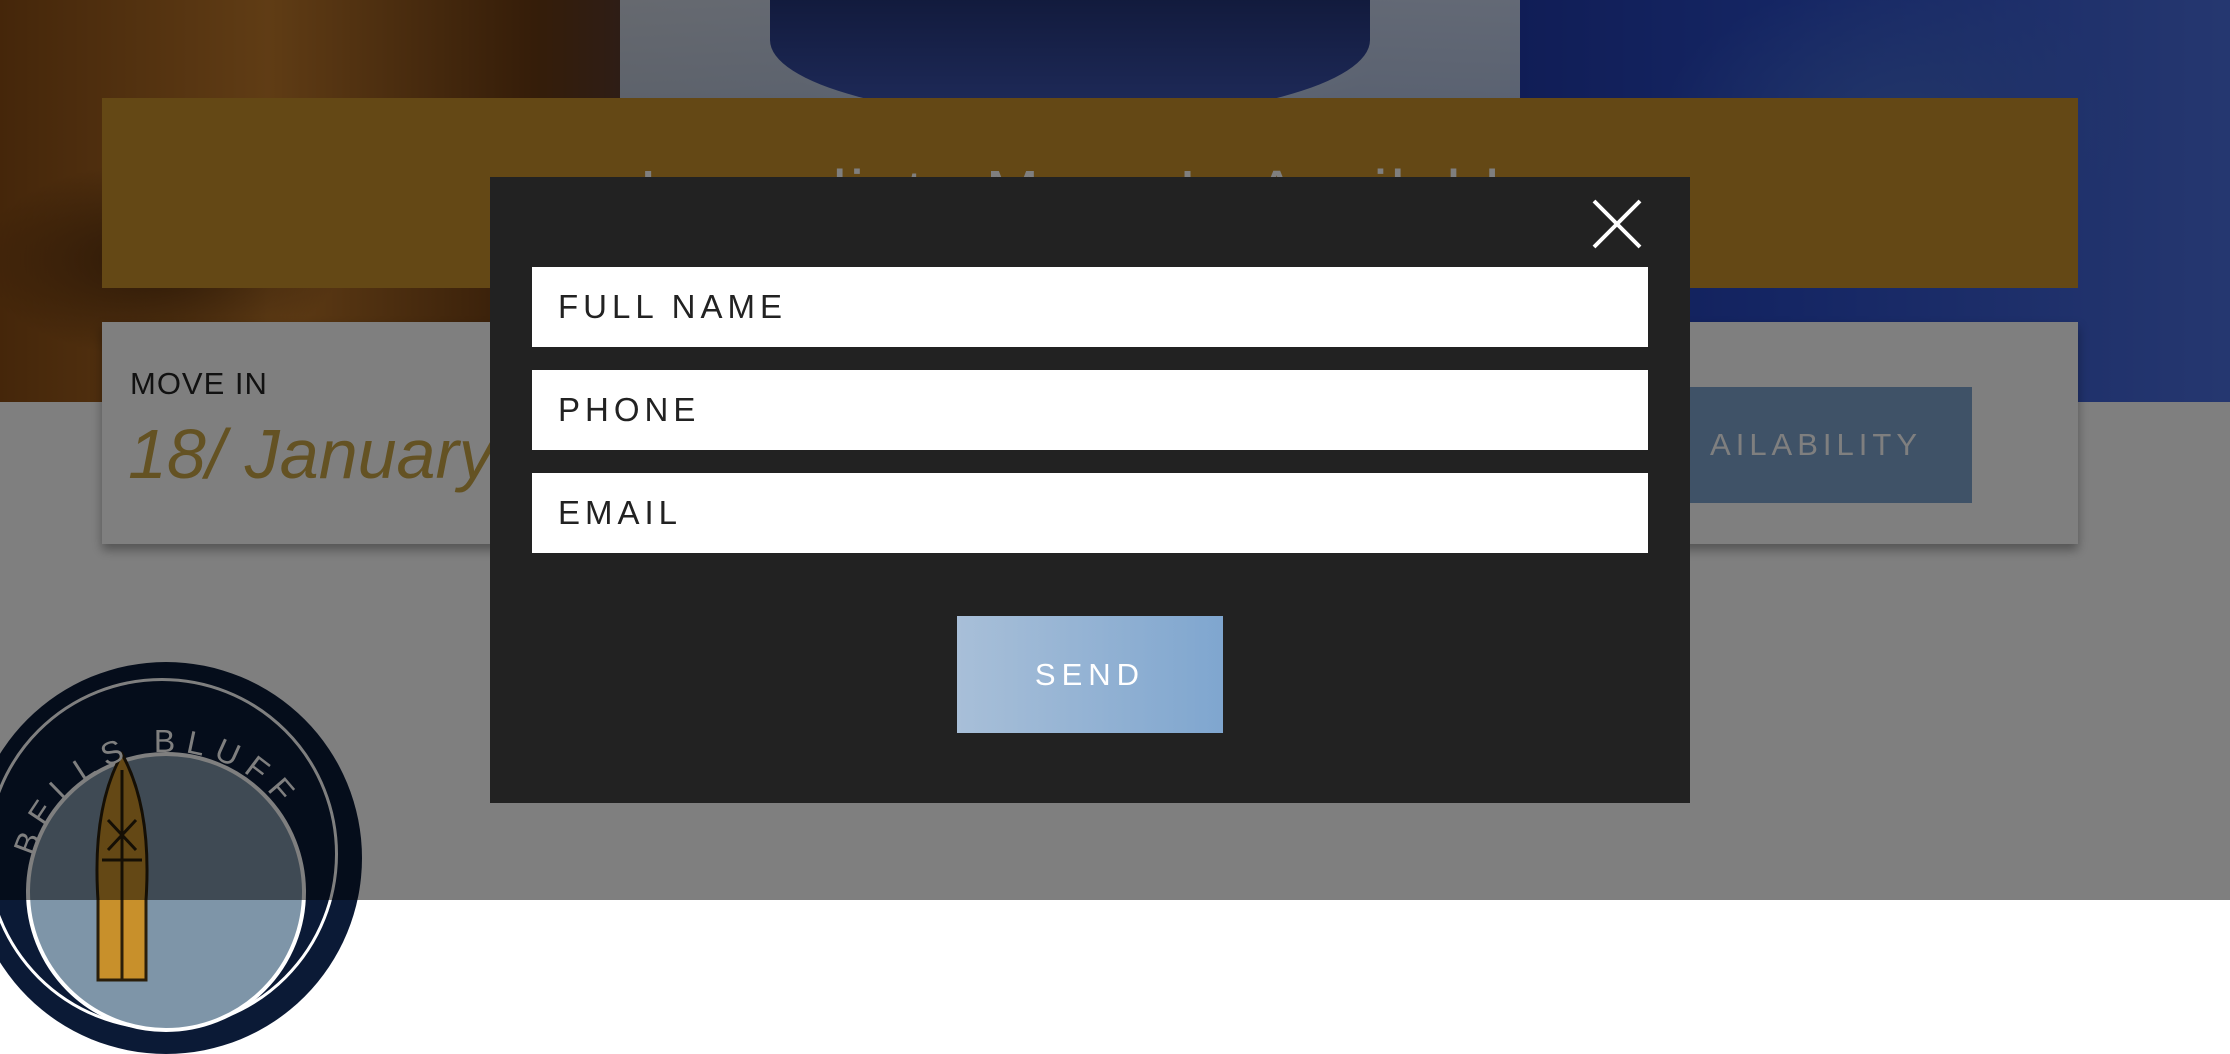  Describe the element at coordinates (1090, 307) in the screenshot. I see `full-name-input` at that location.